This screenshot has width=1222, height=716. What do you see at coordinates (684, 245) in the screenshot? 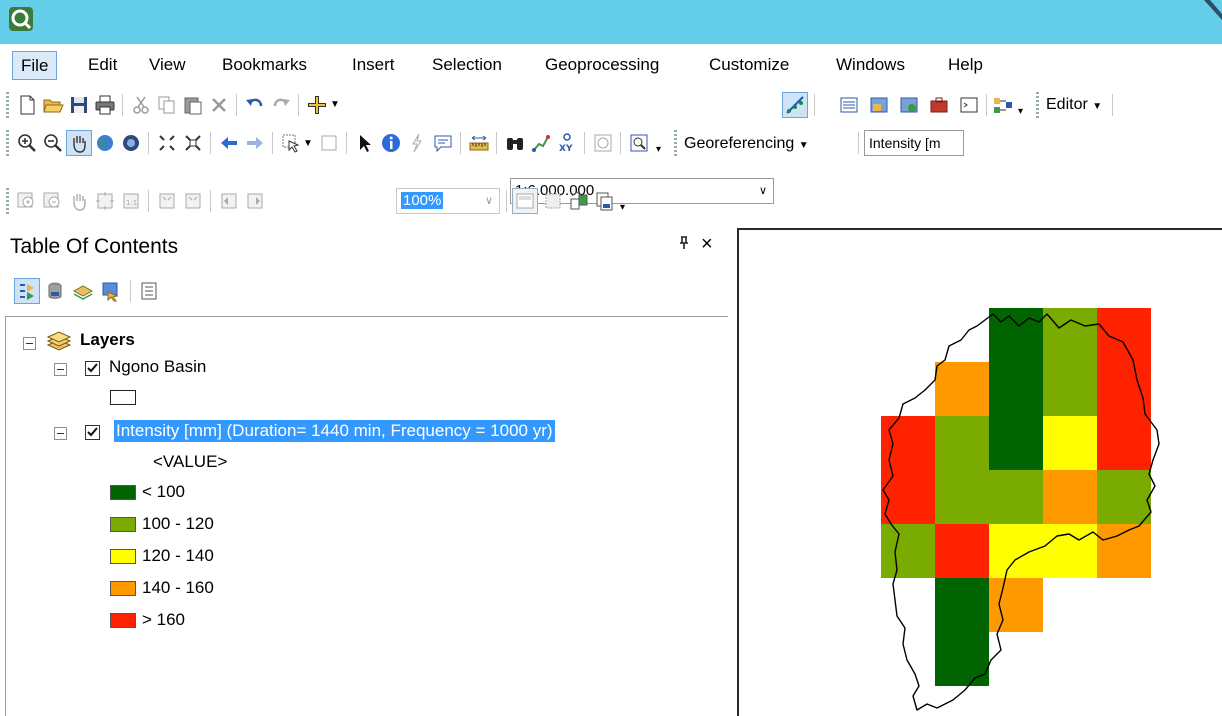
I see `pin-icon` at bounding box center [684, 245].